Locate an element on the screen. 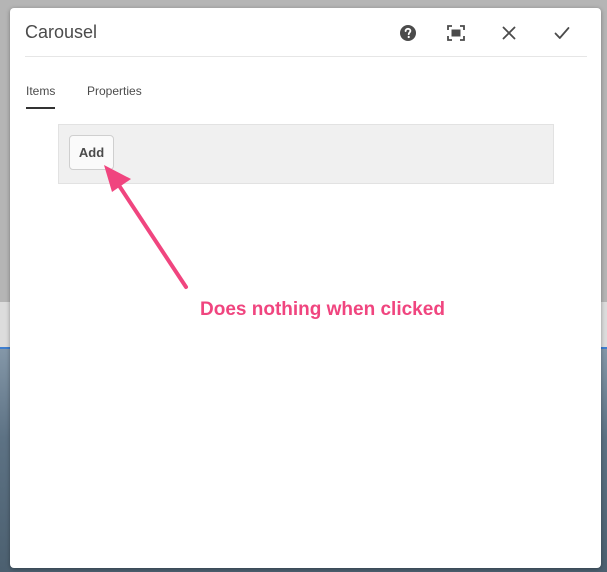 This screenshot has width=607, height=572. help-icon is located at coordinates (408, 33).